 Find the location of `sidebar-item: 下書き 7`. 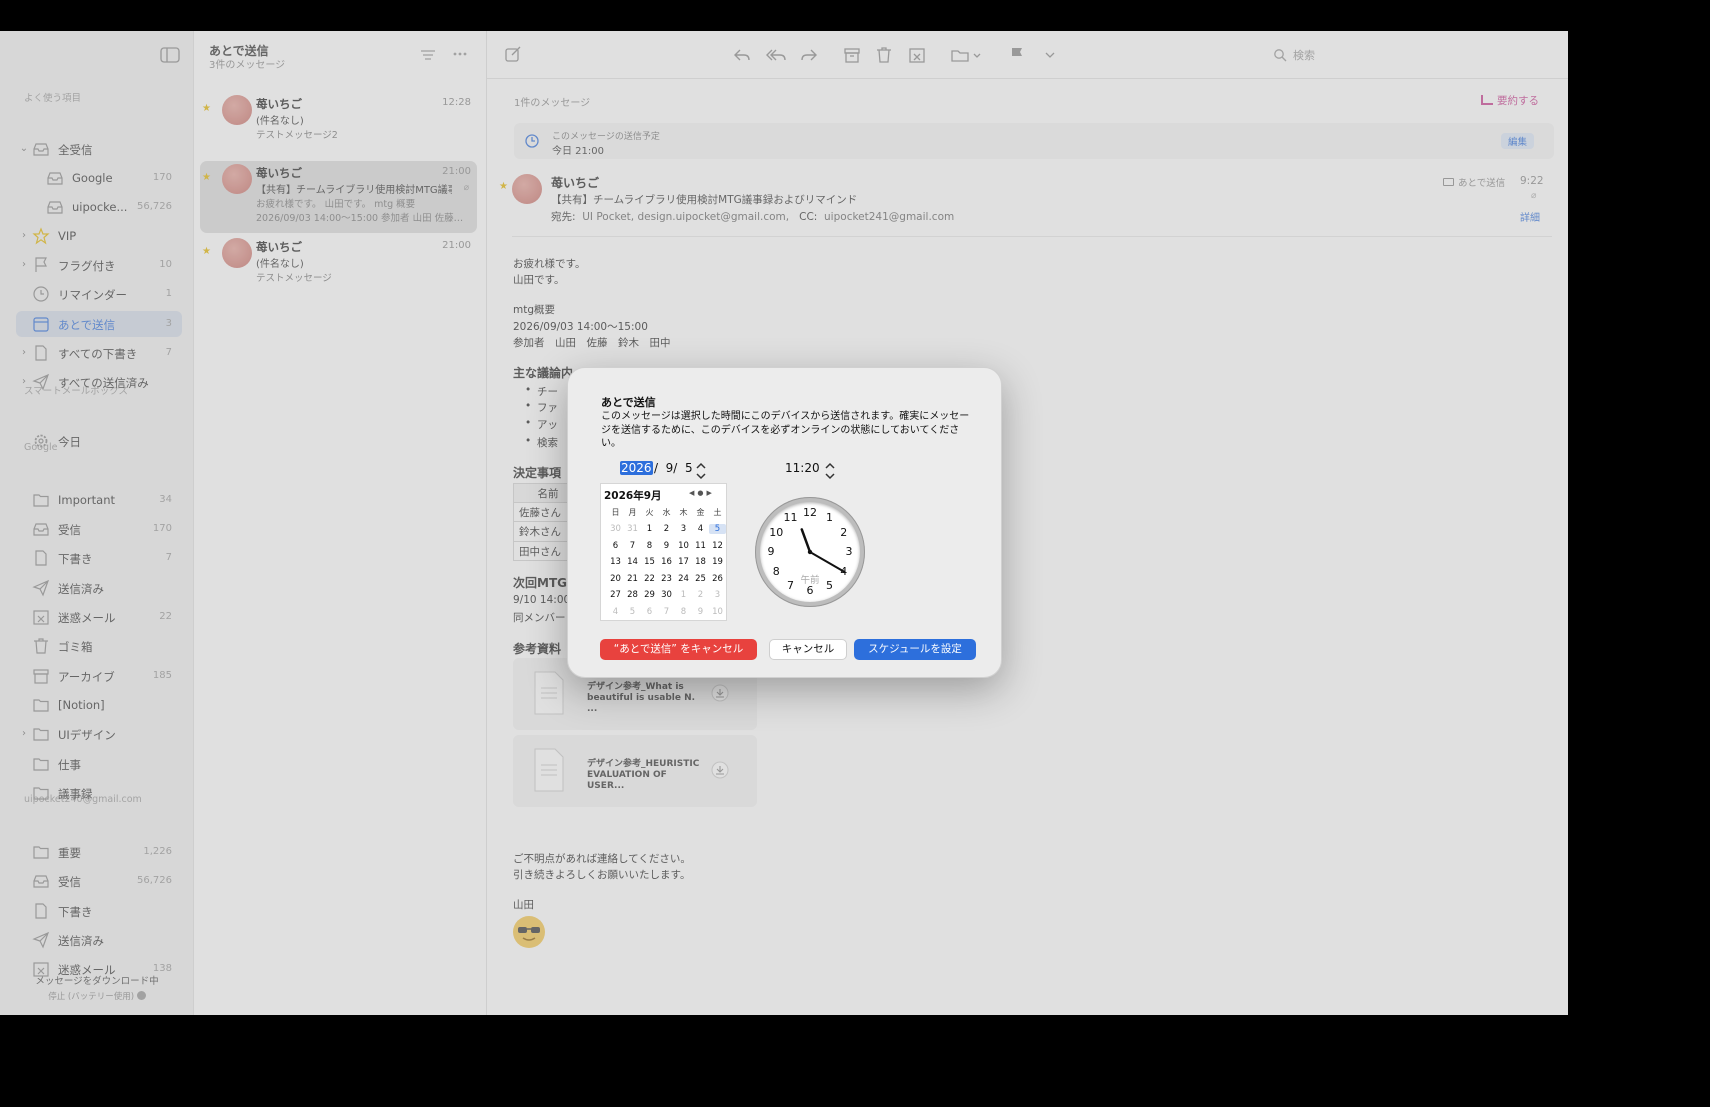

sidebar-item: 下書き 7 is located at coordinates (99, 558).